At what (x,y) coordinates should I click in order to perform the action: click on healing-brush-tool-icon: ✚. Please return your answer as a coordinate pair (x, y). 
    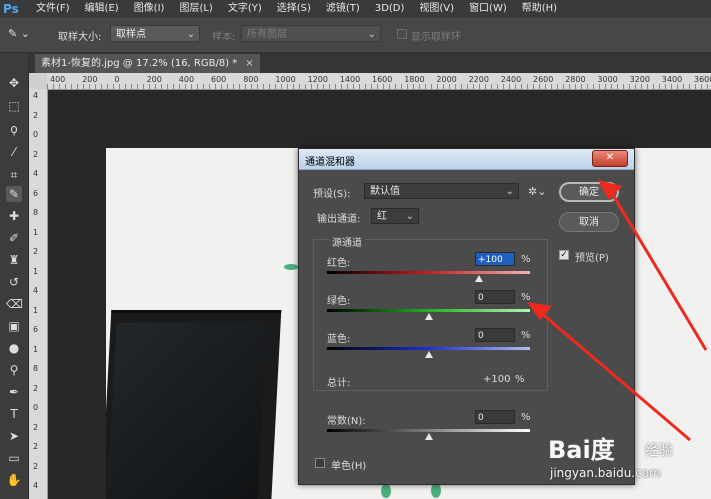
    Looking at the image, I should click on (14, 216).